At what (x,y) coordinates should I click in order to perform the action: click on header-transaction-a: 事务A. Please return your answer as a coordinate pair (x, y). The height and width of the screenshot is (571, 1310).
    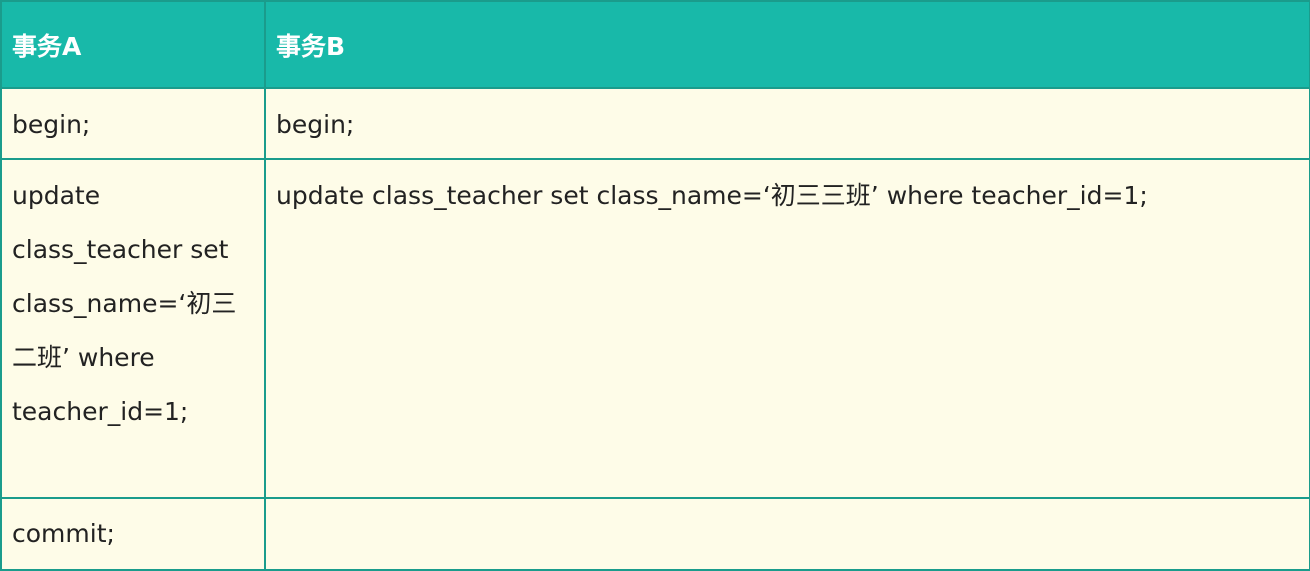
    Looking at the image, I should click on (133, 44).